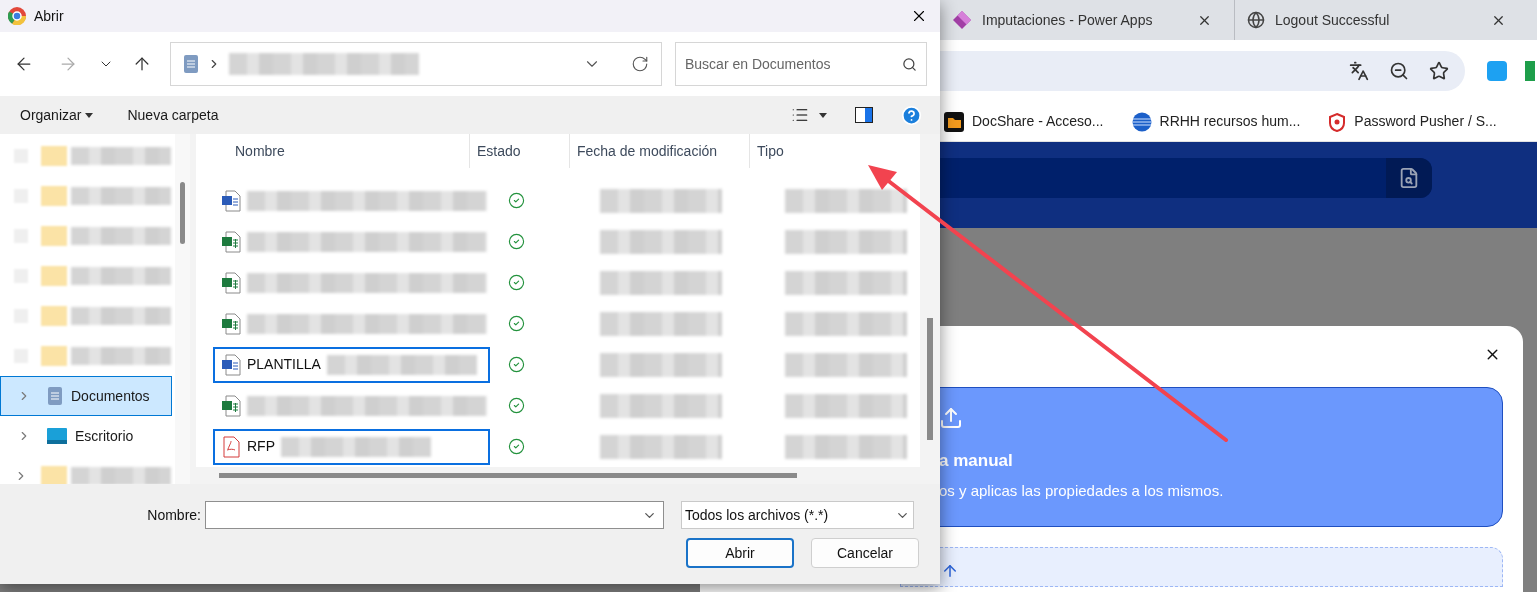 The image size is (1537, 592). I want to click on extension-icon, so click(1497, 71).